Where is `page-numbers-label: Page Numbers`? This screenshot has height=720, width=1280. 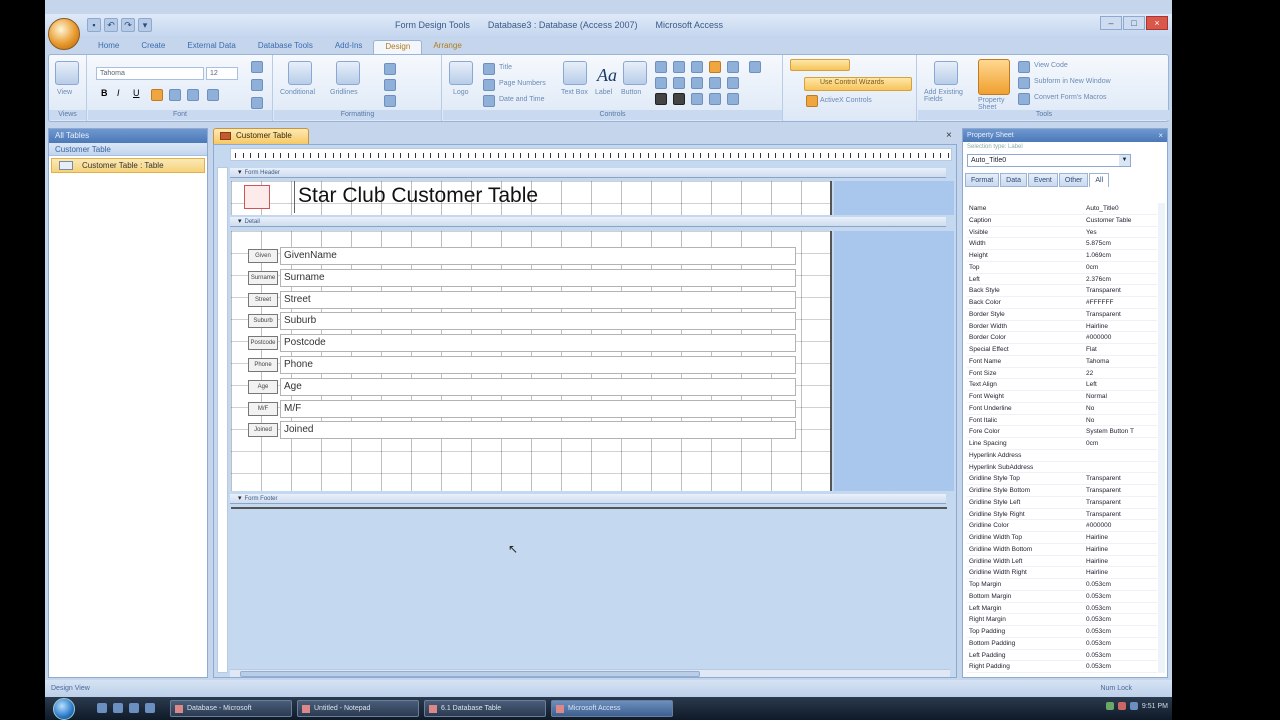 page-numbers-label: Page Numbers is located at coordinates (522, 83).